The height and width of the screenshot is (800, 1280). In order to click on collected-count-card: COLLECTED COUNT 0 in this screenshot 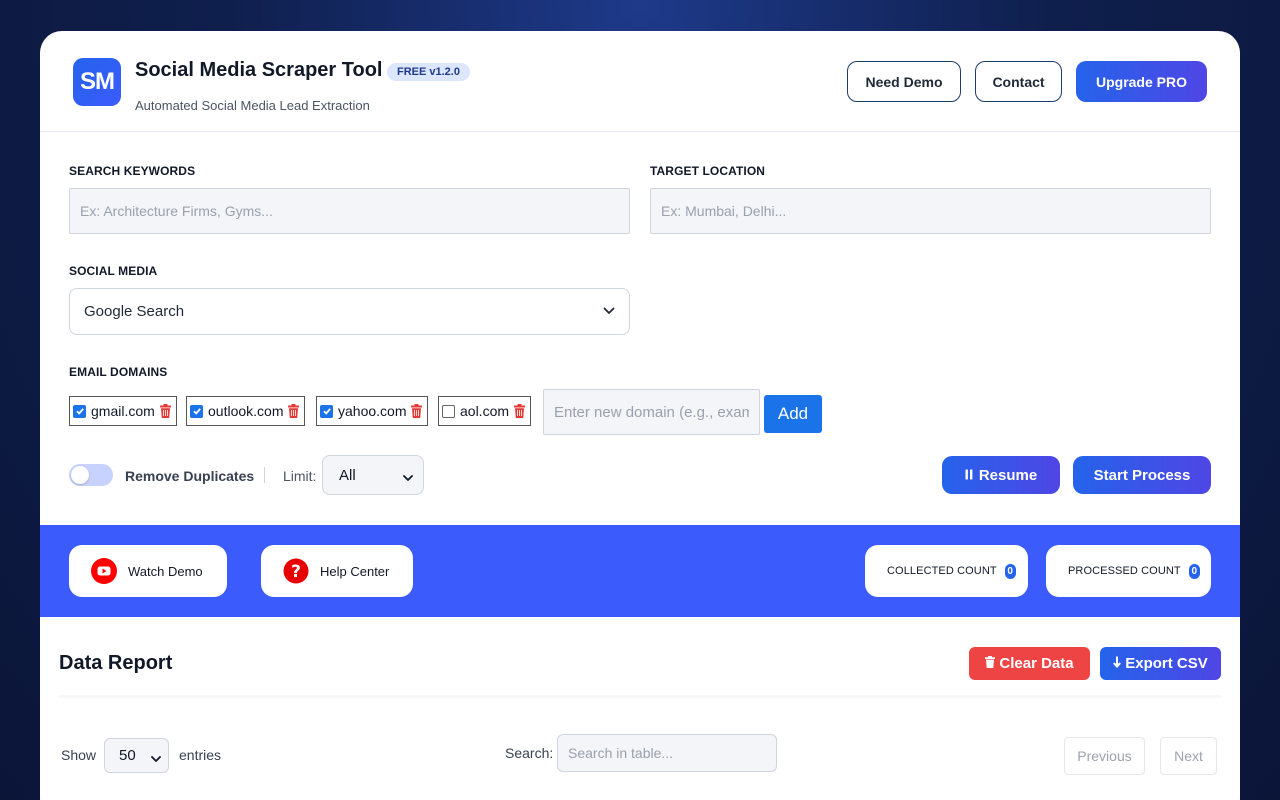, I will do `click(946, 571)`.